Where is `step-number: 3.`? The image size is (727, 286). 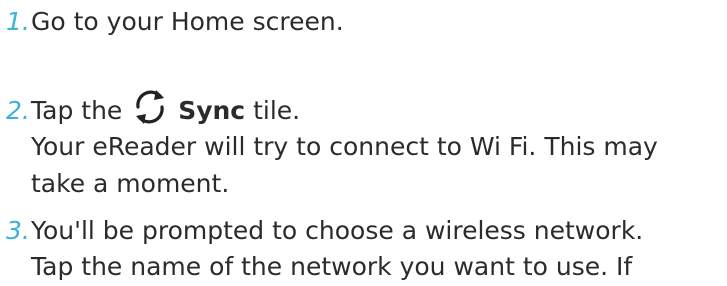 step-number: 3. is located at coordinates (18, 230).